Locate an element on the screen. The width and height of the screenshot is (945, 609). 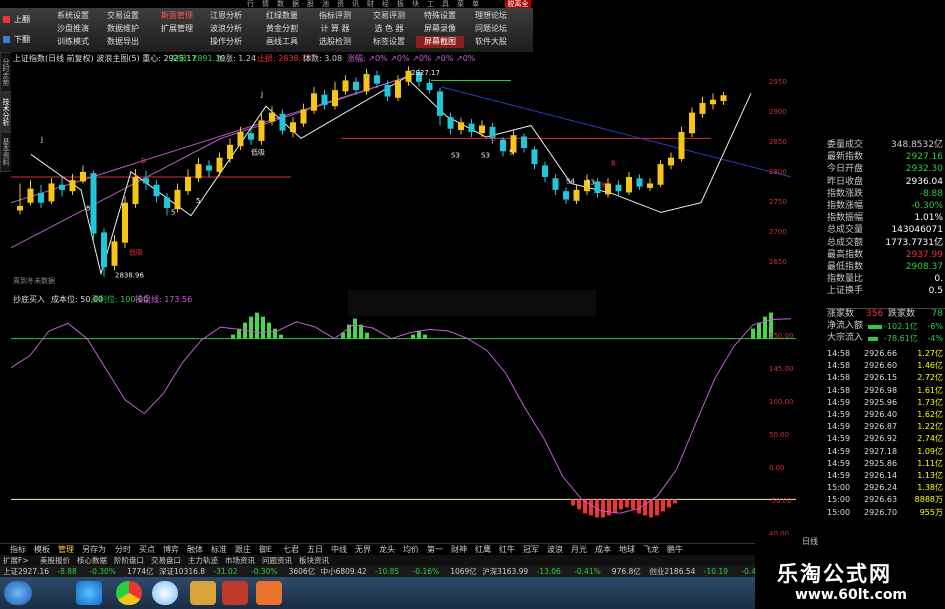
itunes-icon is located at coordinates (165, 593).